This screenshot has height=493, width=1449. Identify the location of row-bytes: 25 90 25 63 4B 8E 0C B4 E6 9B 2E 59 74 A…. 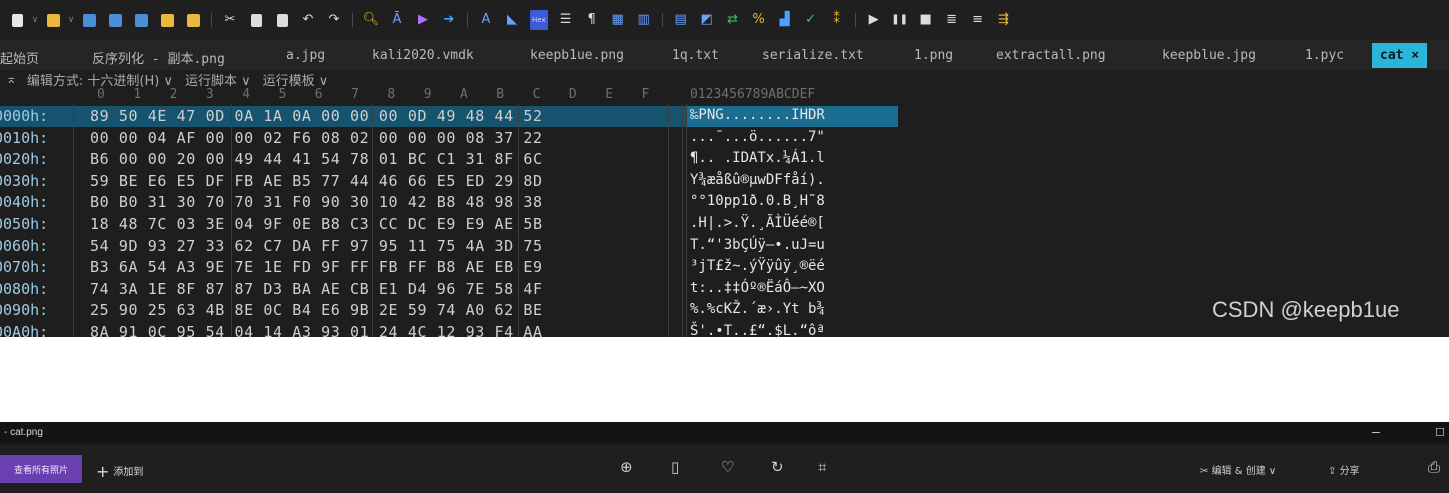
(316, 310).